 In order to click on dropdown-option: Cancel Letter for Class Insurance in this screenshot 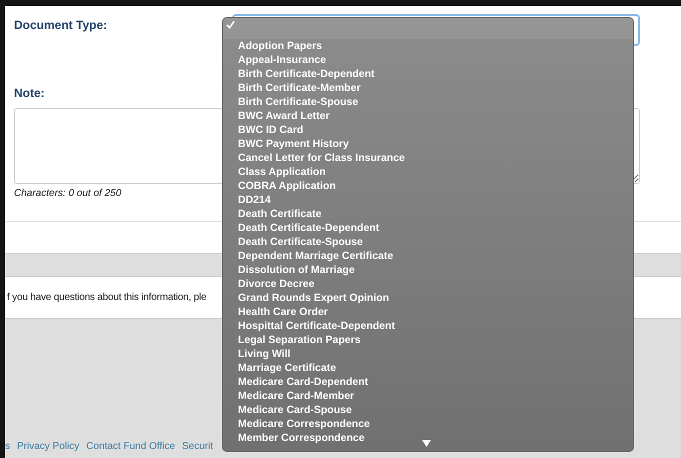, I will do `click(428, 158)`.